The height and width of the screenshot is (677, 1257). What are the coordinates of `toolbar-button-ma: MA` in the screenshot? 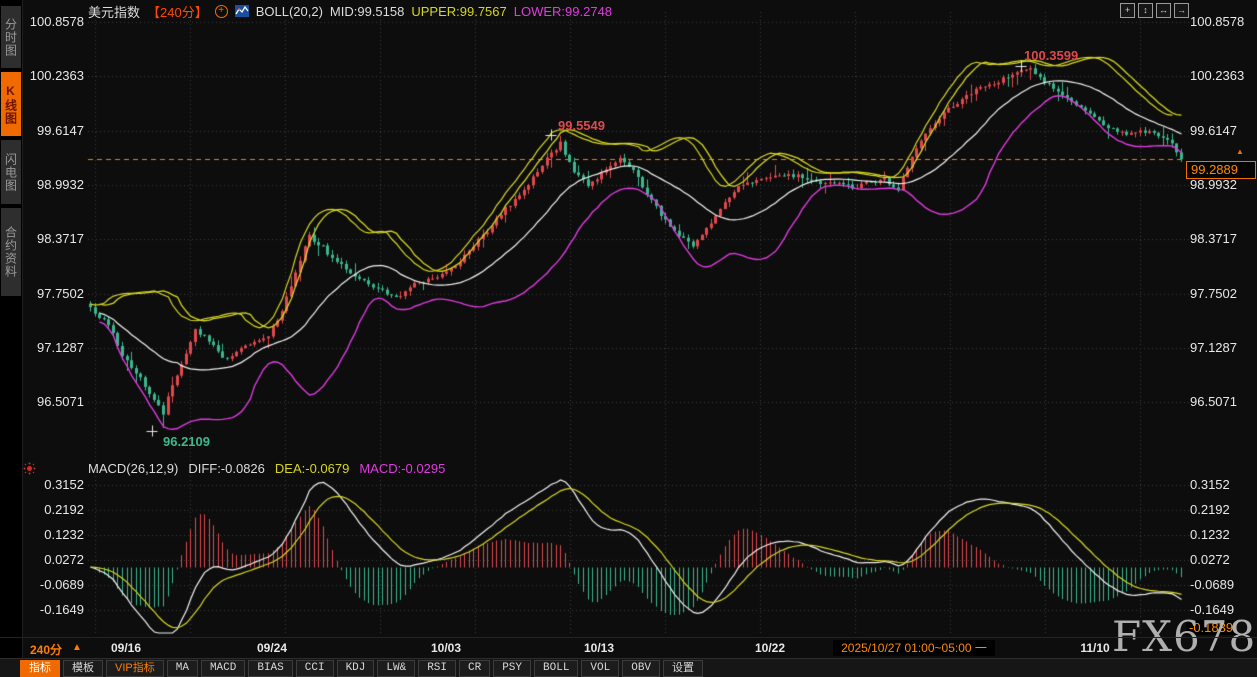 It's located at (182, 668).